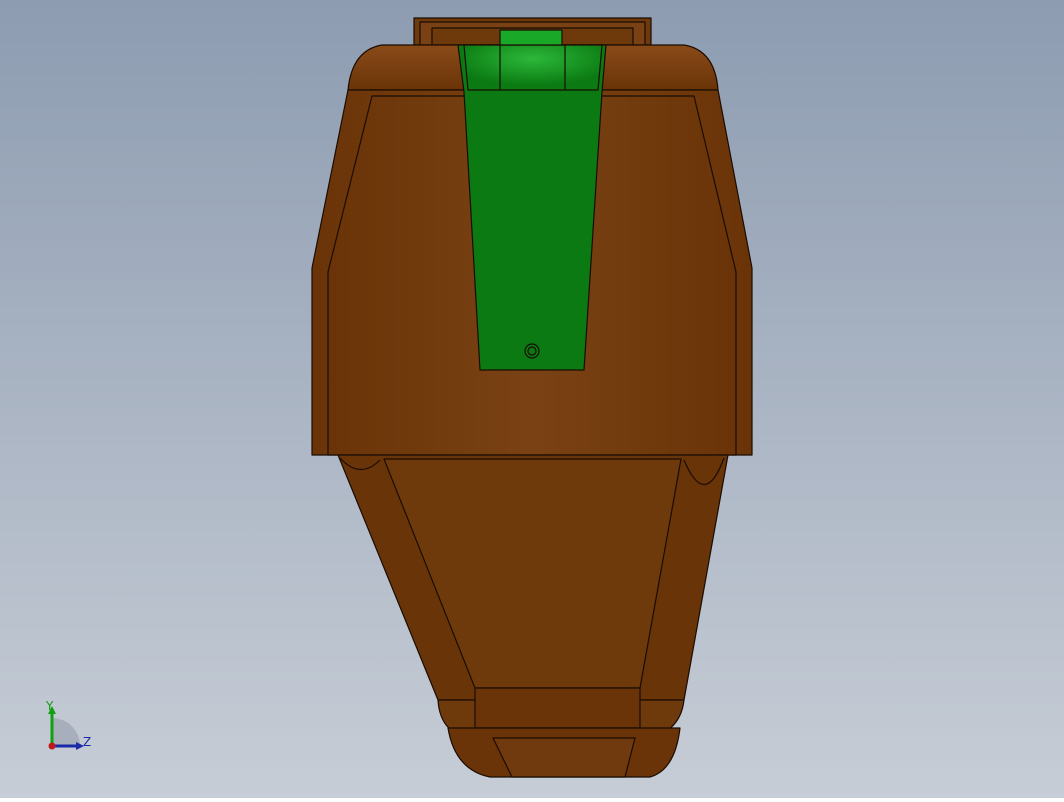  I want to click on axis-triad: Y Z, so click(70, 727).